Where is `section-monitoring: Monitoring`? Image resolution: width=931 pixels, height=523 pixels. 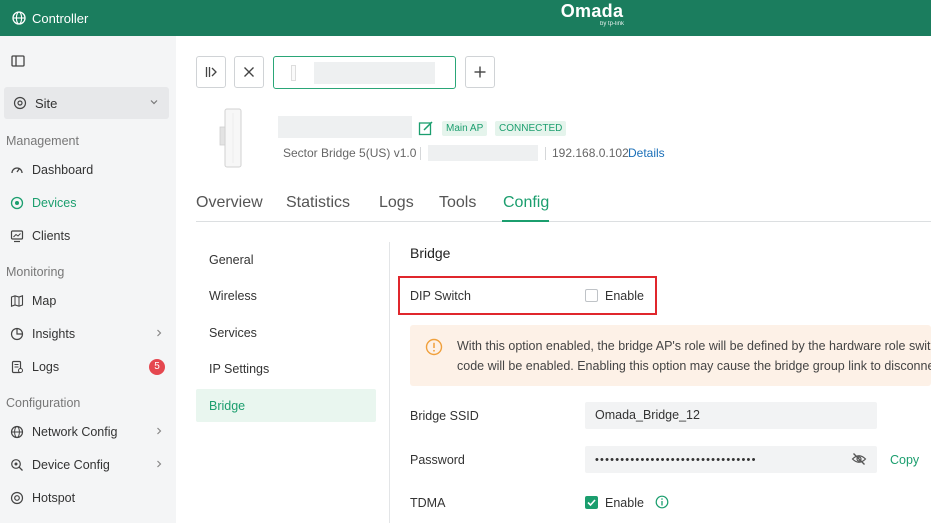
section-monitoring: Monitoring is located at coordinates (35, 272).